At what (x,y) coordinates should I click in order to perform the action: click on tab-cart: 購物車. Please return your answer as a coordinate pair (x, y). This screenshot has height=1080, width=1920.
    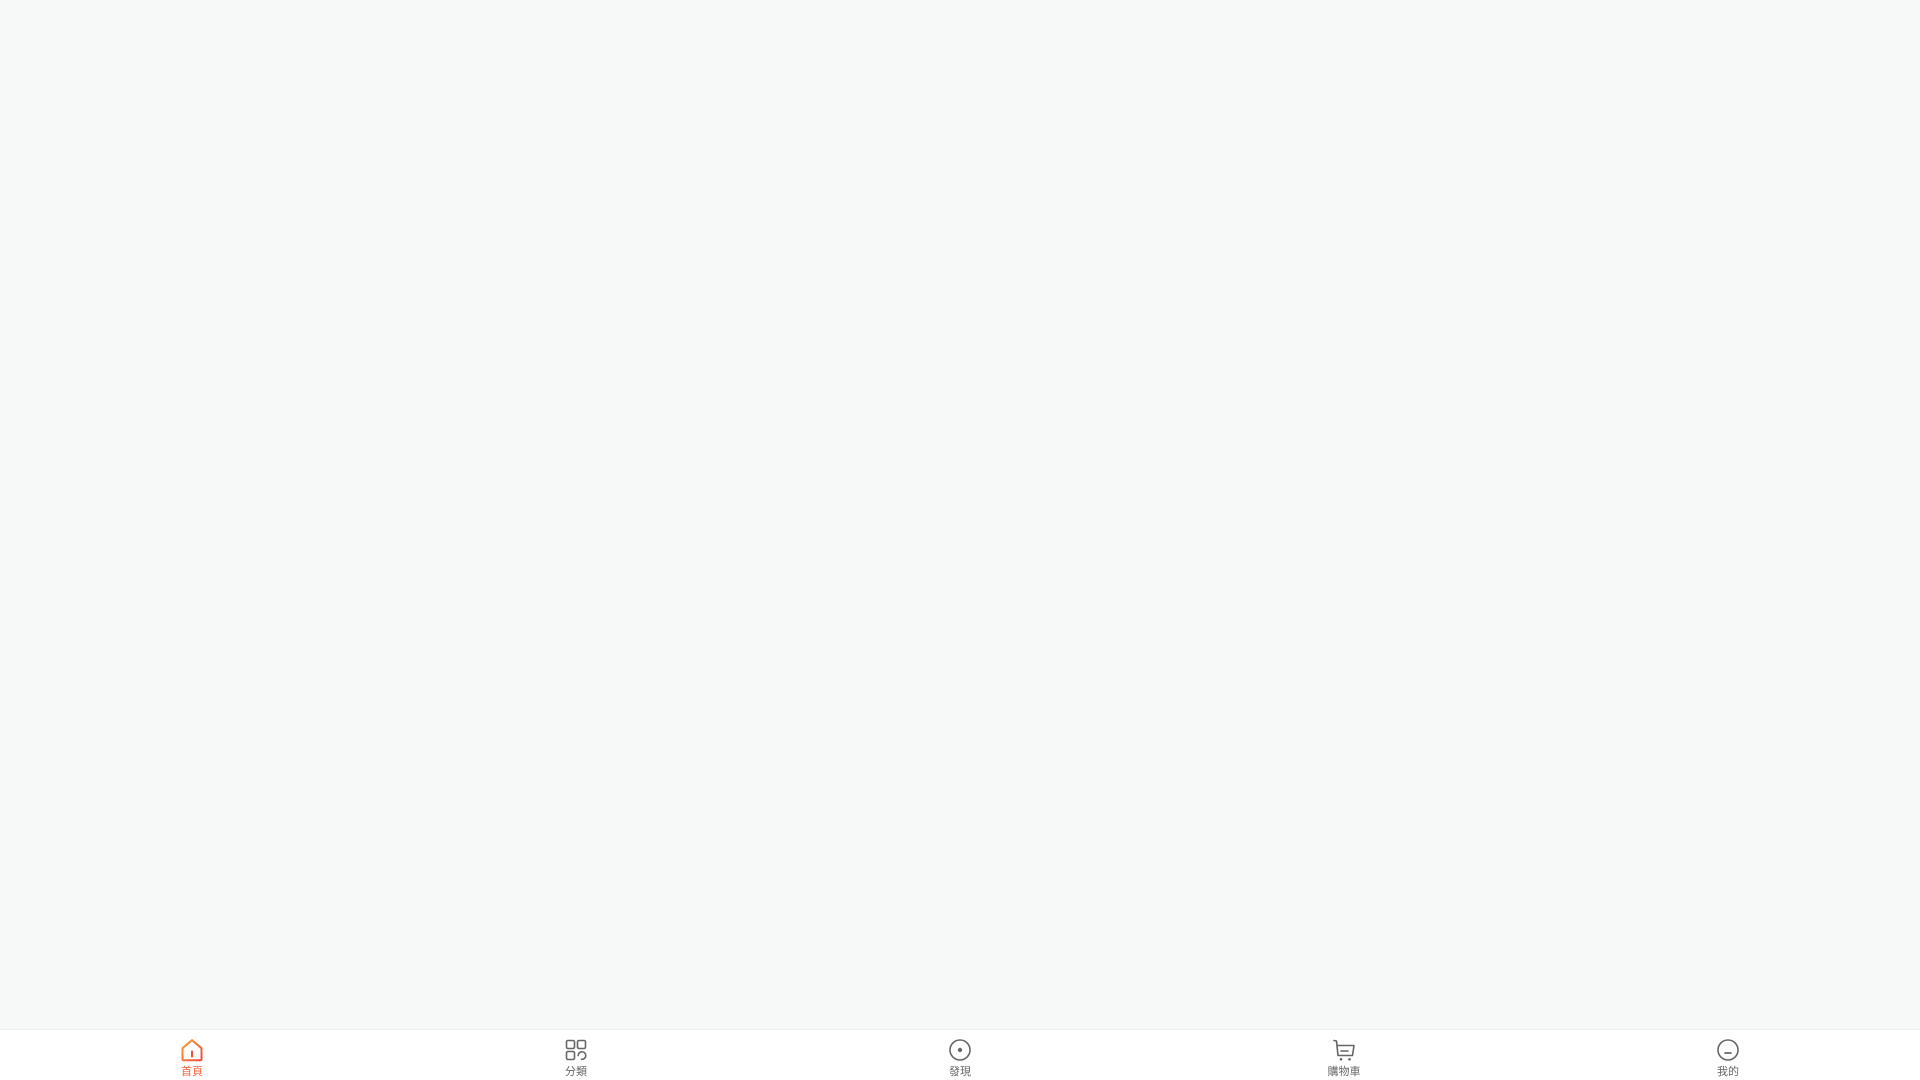
    Looking at the image, I should click on (1344, 1055).